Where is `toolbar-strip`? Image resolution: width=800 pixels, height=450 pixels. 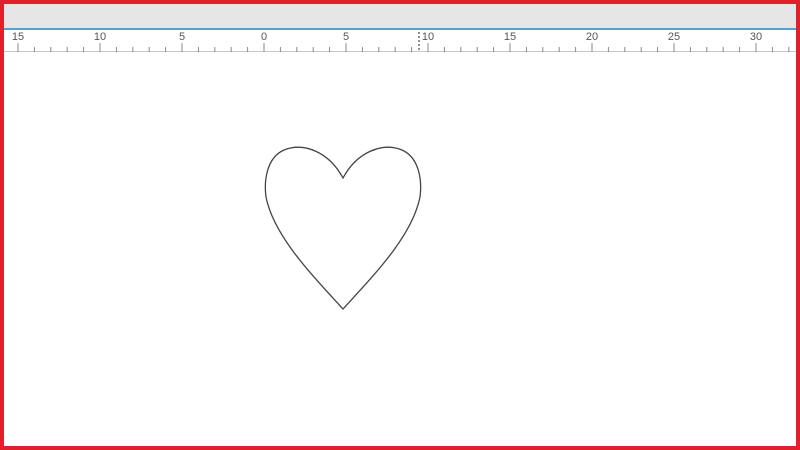 toolbar-strip is located at coordinates (400, 16).